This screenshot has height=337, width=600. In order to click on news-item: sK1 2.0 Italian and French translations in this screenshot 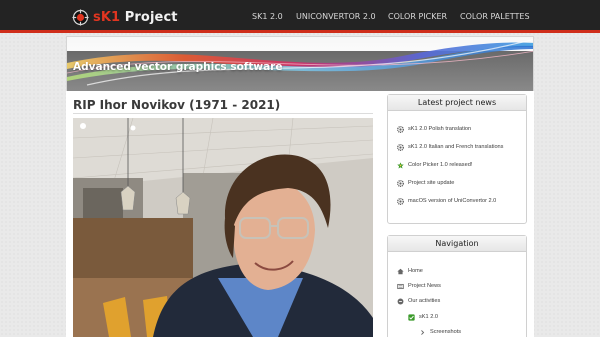, I will do `click(450, 147)`.